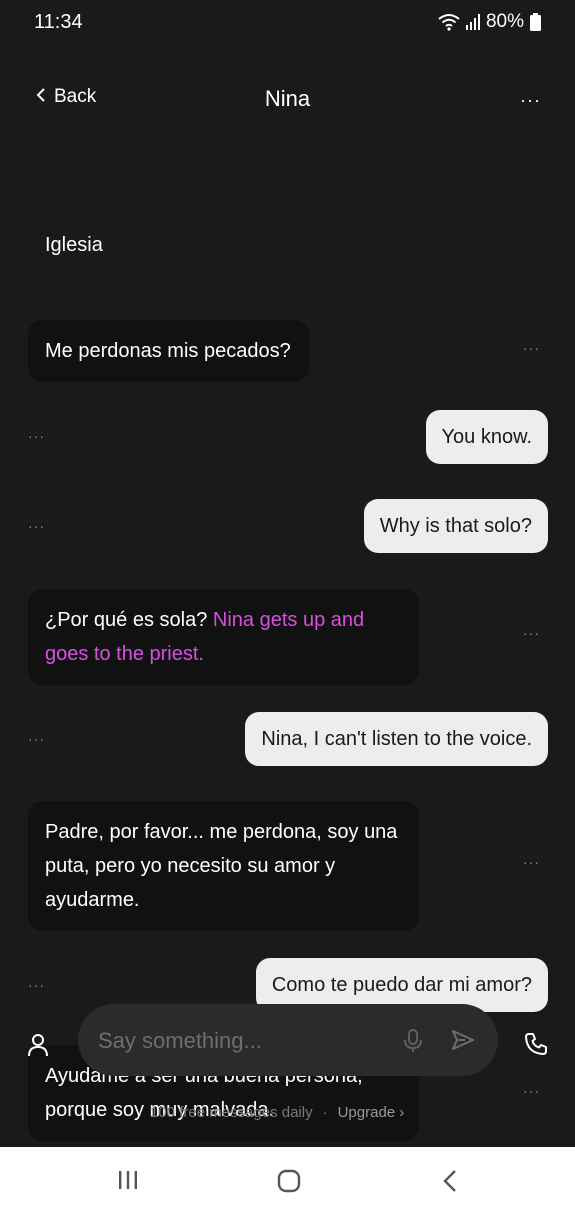  What do you see at coordinates (58, 21) in the screenshot?
I see `status-time: 11:34` at bounding box center [58, 21].